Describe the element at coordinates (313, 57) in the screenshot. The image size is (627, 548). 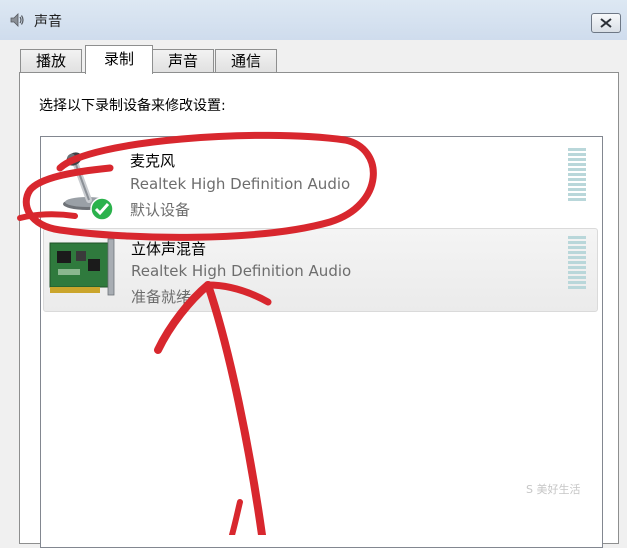
I see `tab-strip: 播放 录制 声音 通信` at that location.